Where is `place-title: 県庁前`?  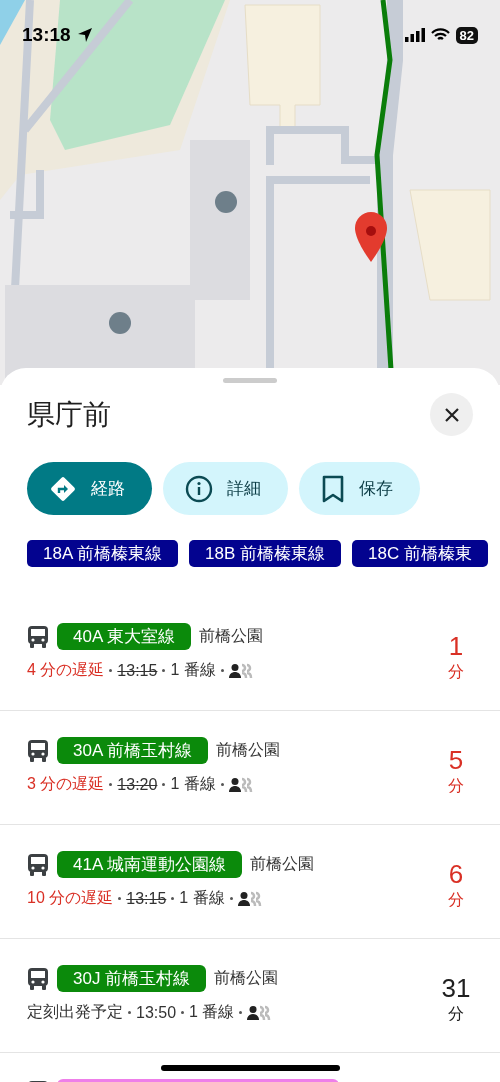
place-title: 県庁前 is located at coordinates (69, 414).